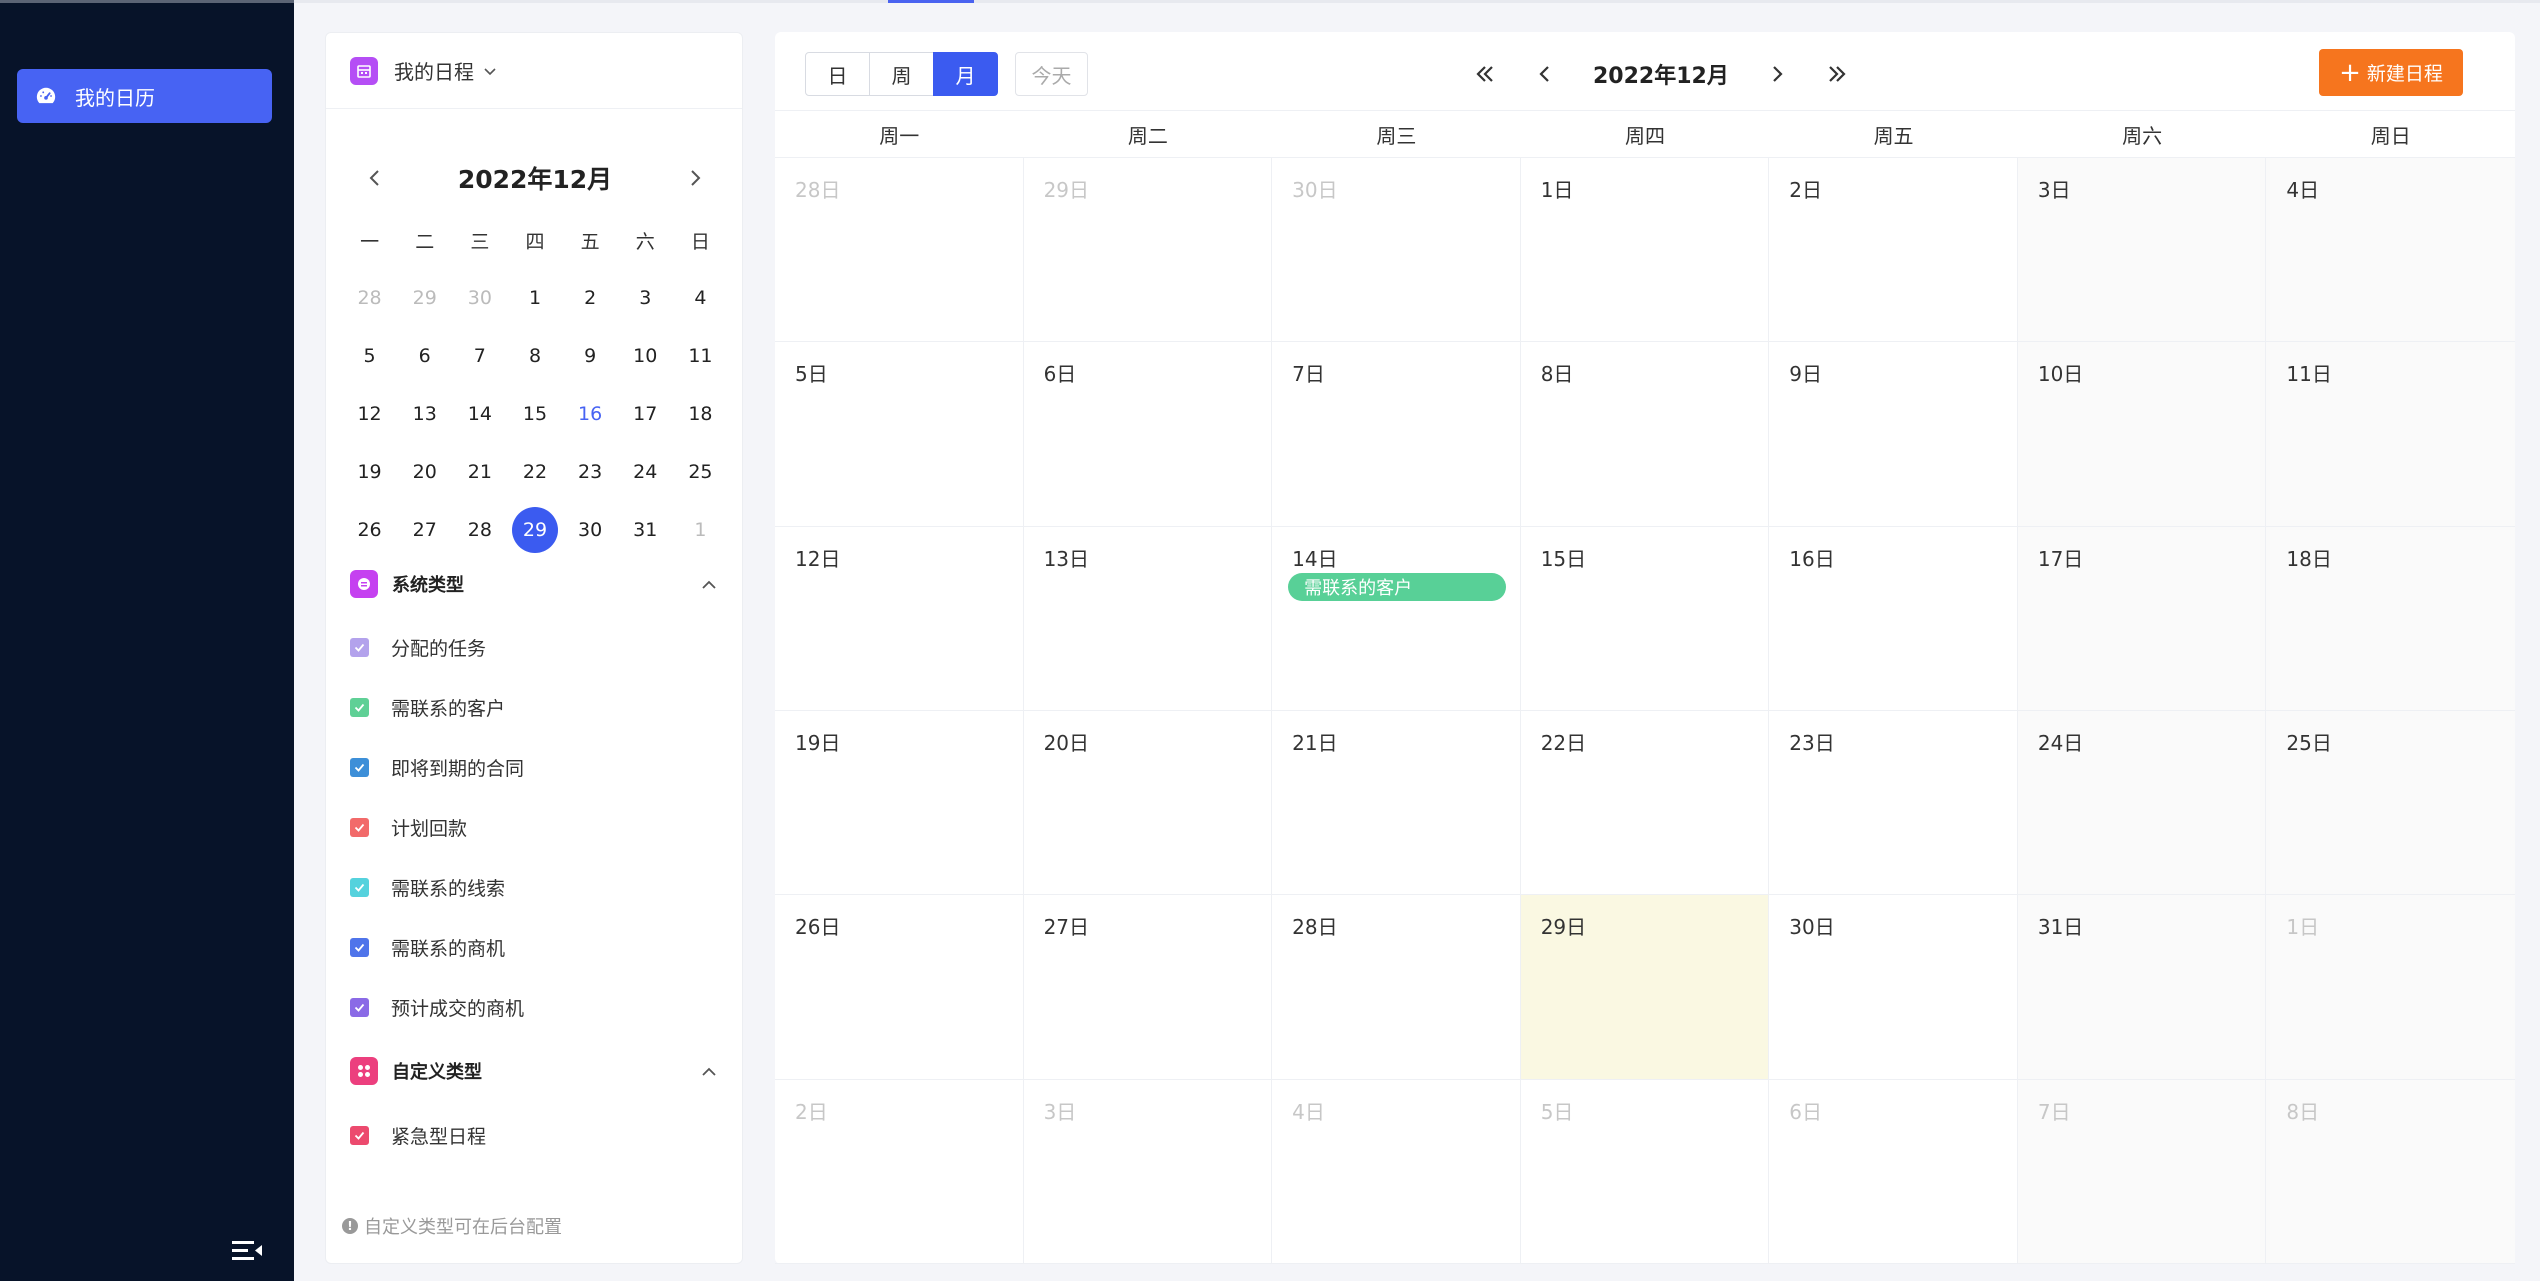 This screenshot has height=1281, width=2540. What do you see at coordinates (369, 530) in the screenshot?
I see `mini-day: 26` at bounding box center [369, 530].